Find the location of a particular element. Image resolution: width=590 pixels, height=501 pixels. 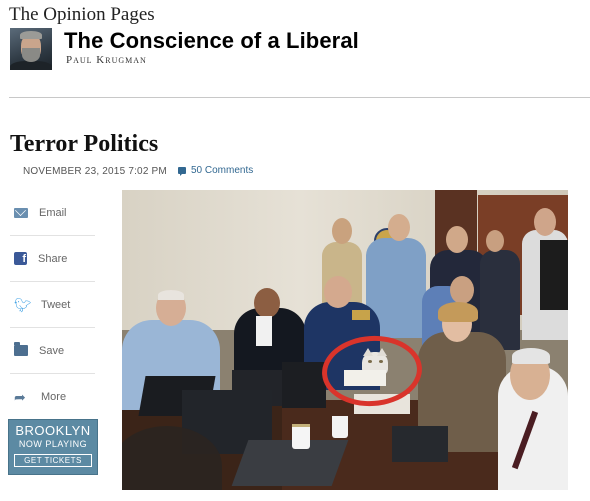

author-name: Paul Krugman is located at coordinates (106, 60).